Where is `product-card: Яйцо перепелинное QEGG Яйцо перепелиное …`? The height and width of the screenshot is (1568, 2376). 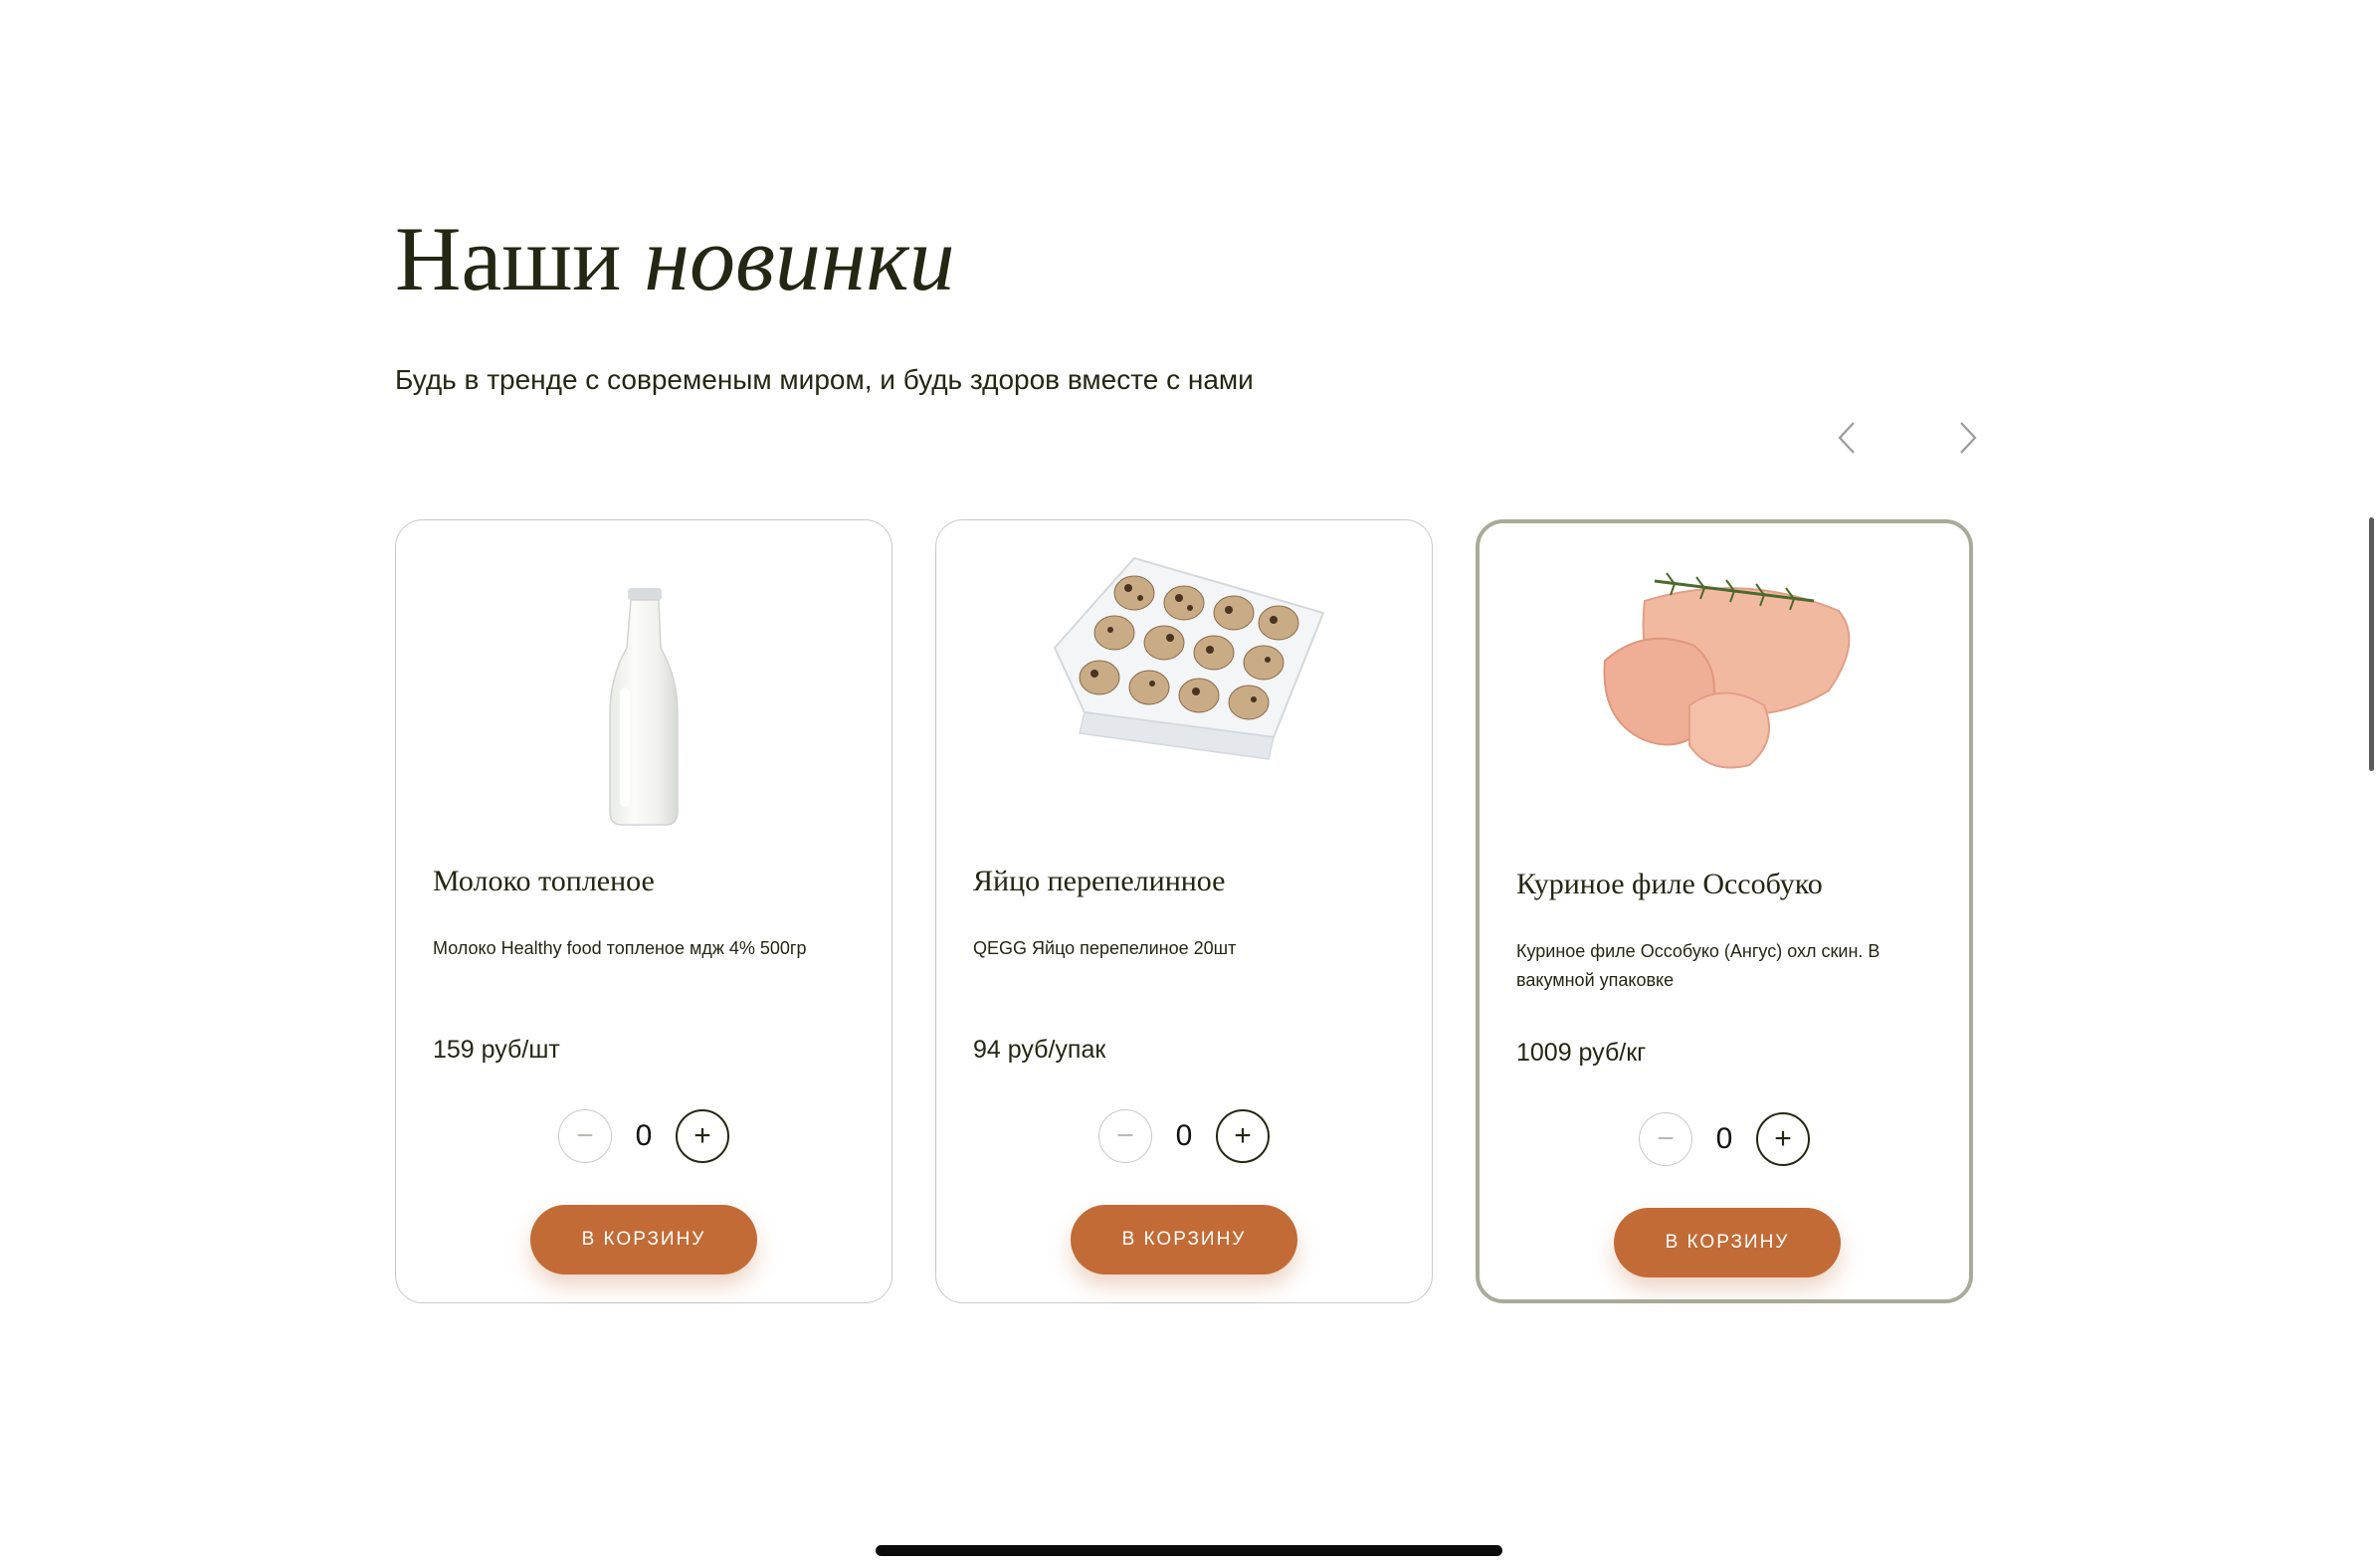
product-card: Яйцо перепелинное QEGG Яйцо перепелиное … is located at coordinates (1184, 911).